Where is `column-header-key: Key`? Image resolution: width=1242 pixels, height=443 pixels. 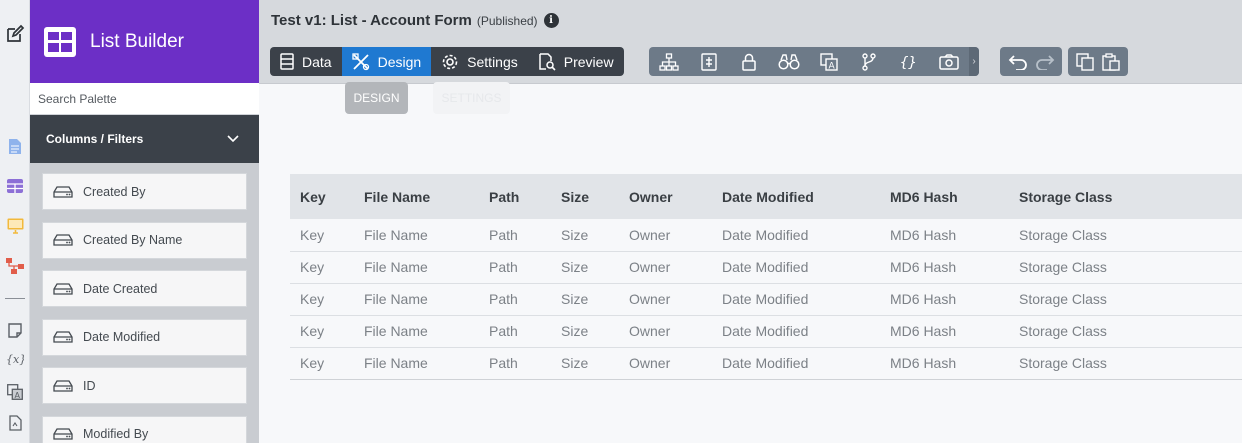
column-header-key: Key is located at coordinates (322, 196).